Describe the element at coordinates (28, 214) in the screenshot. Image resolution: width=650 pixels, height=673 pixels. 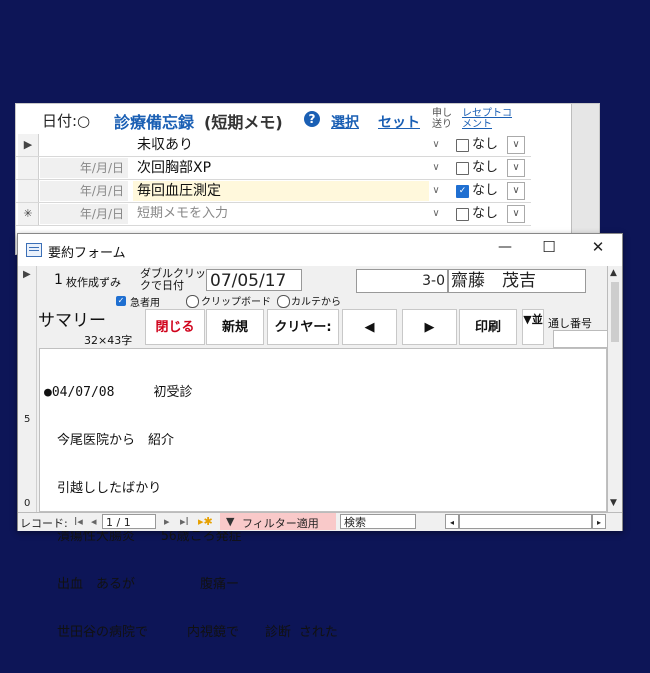
I see `new-row-icon: ✳` at that location.